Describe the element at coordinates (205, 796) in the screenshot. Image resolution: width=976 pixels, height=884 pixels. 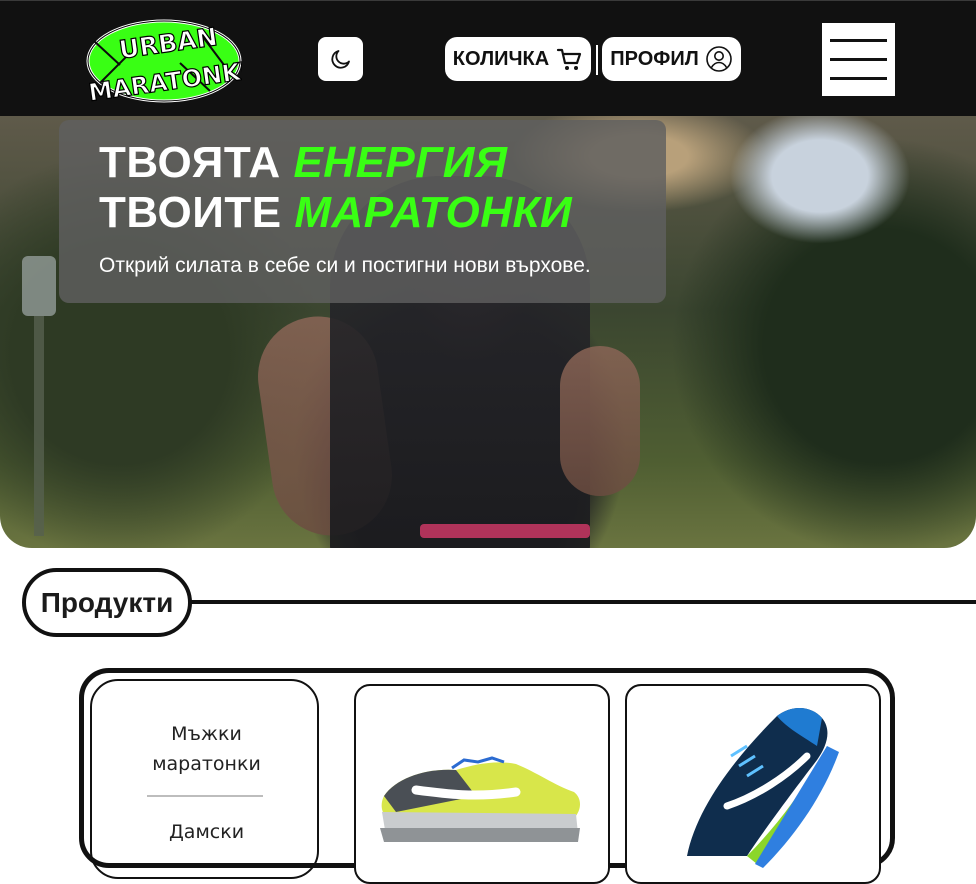
I see `category-separator` at that location.